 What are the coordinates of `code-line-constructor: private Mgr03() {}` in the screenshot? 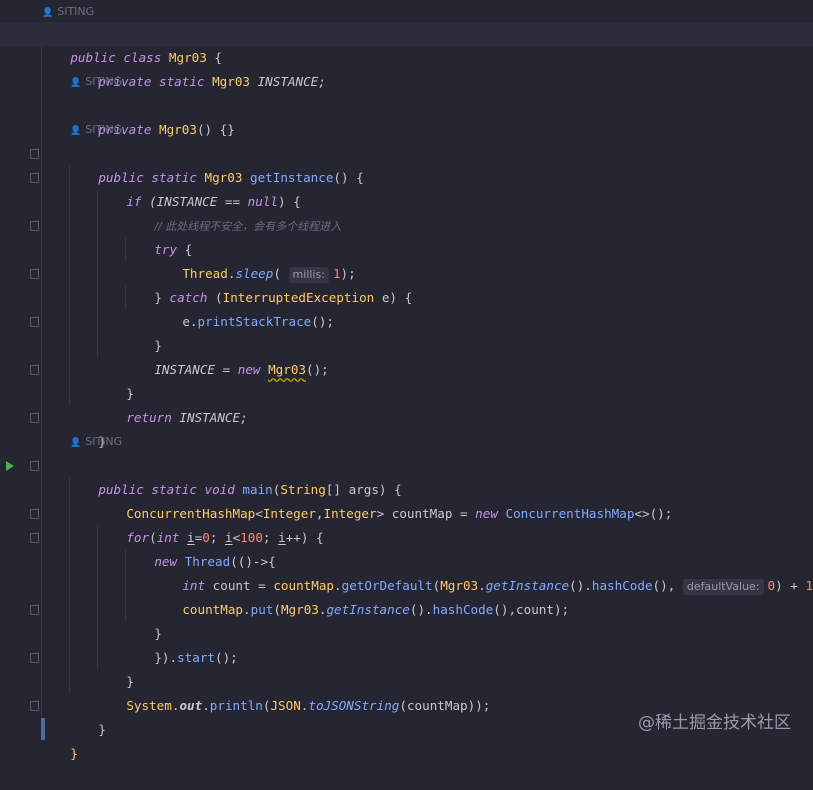 It's located at (151, 115).